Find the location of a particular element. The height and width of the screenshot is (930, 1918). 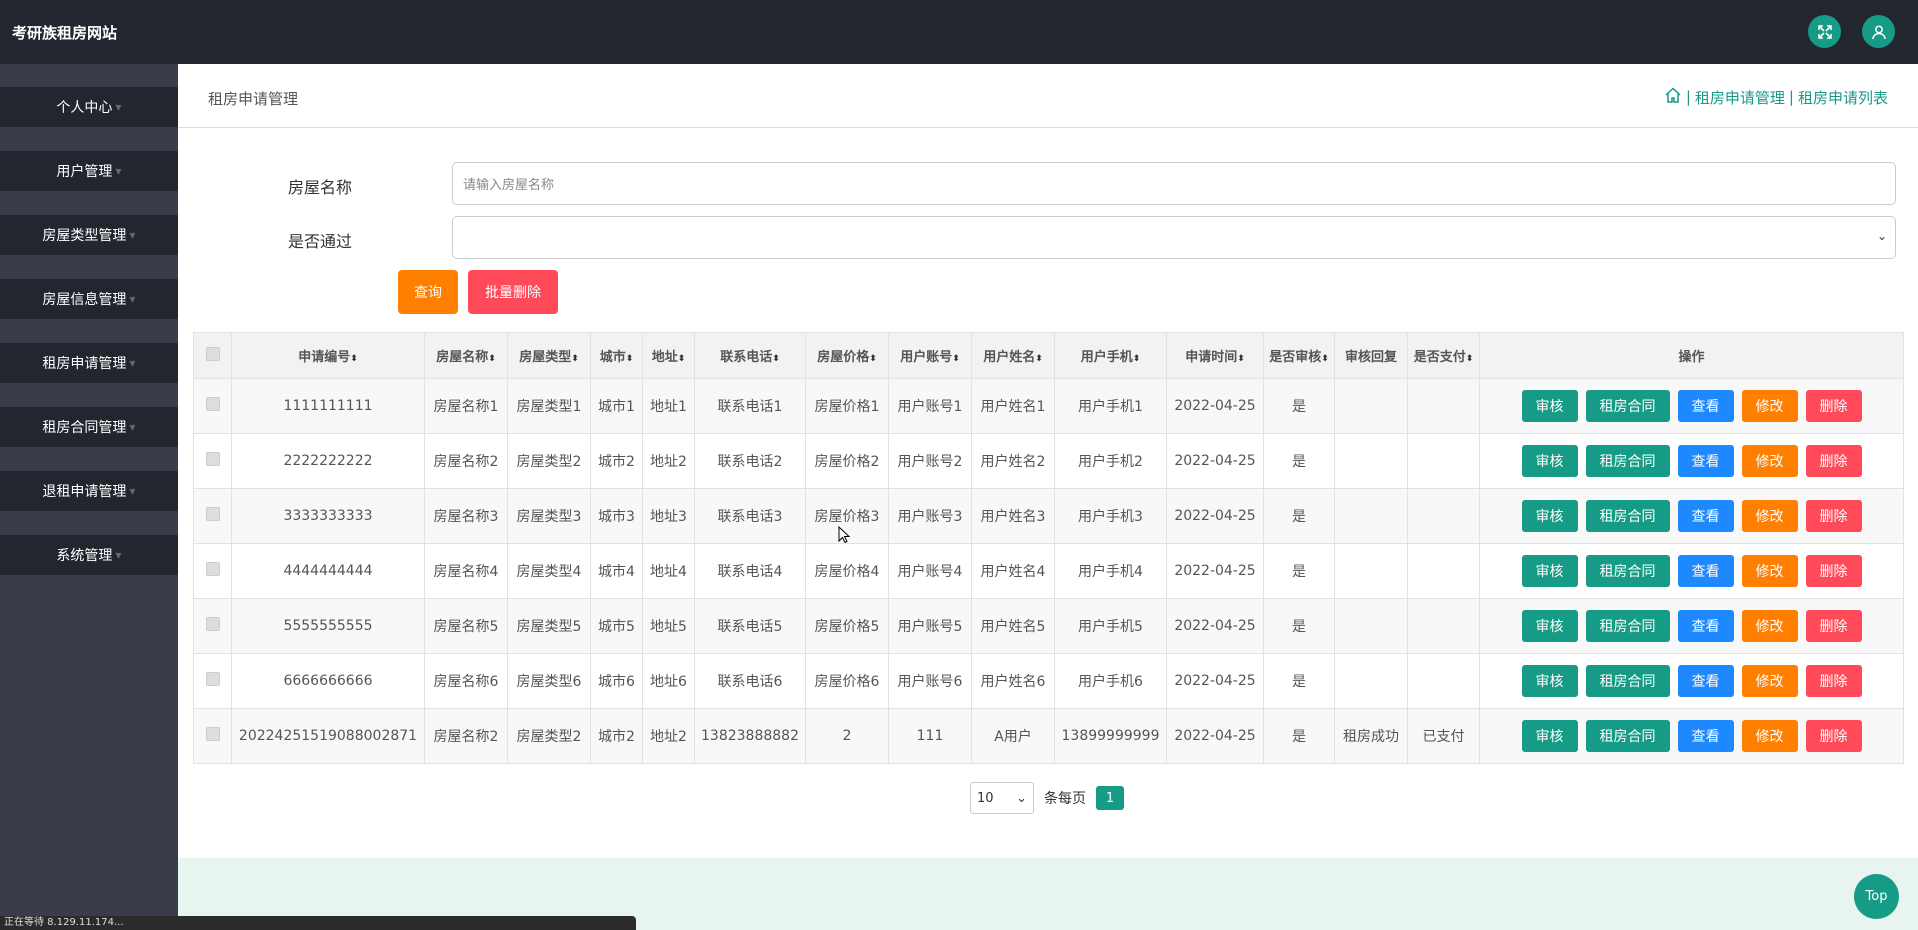

sidebar-item-contracts: 租房合同管理 ▼ is located at coordinates (89, 427).